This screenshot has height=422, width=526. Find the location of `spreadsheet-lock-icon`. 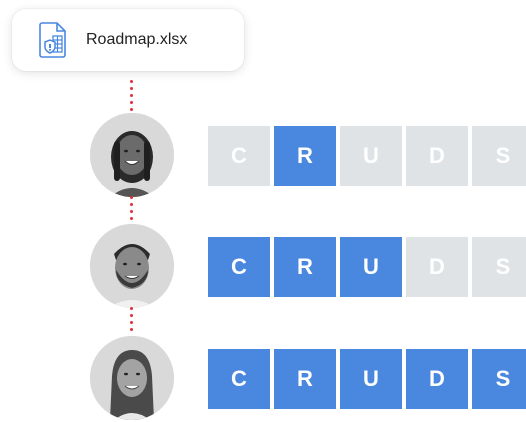

spreadsheet-lock-icon is located at coordinates (52, 40).